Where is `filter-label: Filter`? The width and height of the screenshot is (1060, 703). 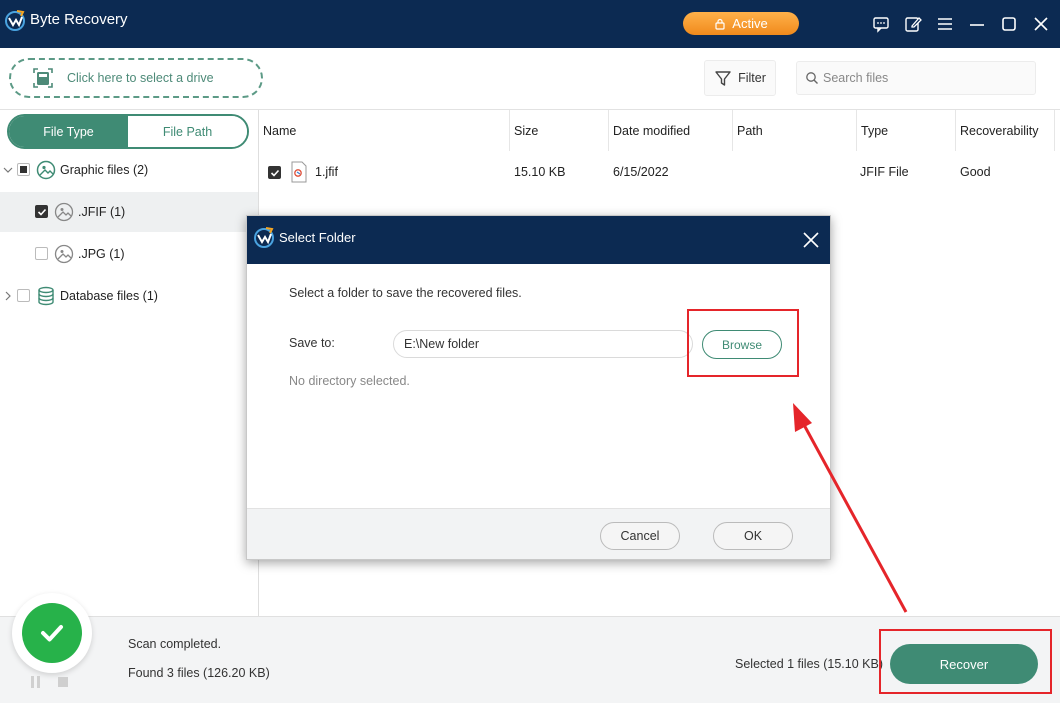
filter-label: Filter is located at coordinates (752, 78).